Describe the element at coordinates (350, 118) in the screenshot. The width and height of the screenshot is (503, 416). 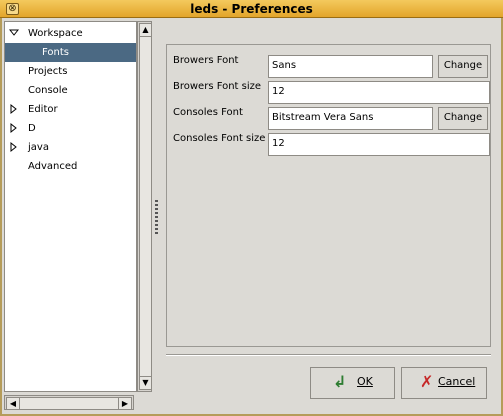
I see `consoles-font-field: Bitstream Vera Sans` at that location.